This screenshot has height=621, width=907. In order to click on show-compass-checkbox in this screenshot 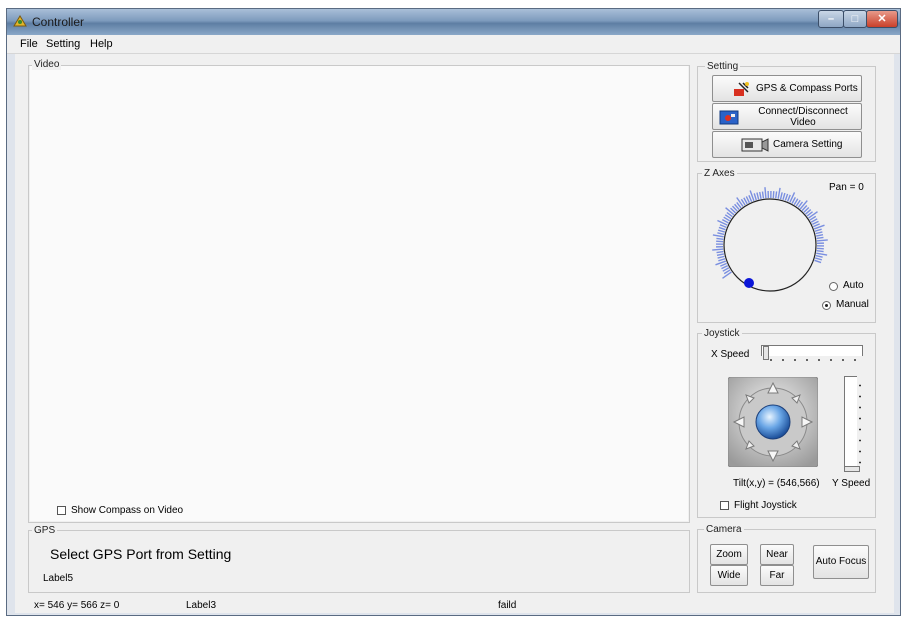, I will do `click(61, 510)`.